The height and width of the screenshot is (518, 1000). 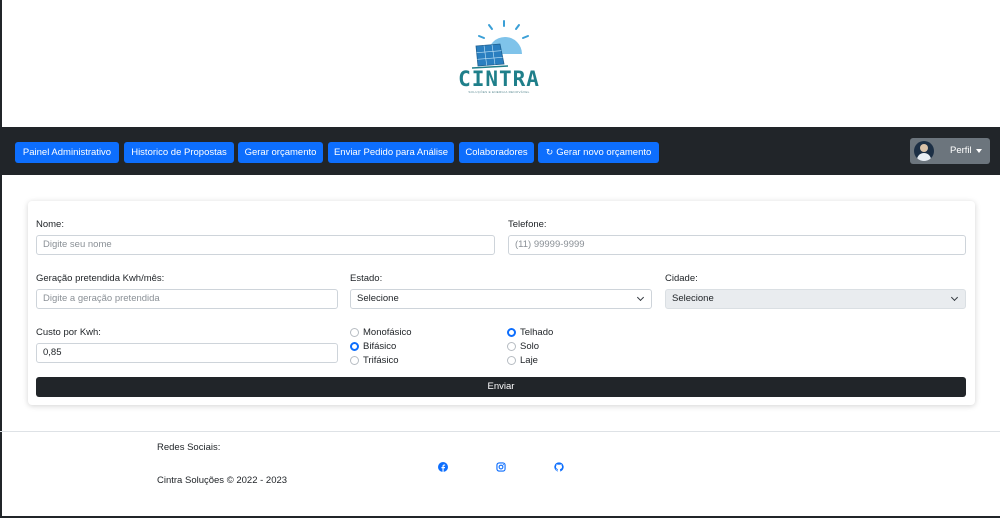 What do you see at coordinates (499, 79) in the screenshot?
I see `brand-name: CINTRA` at bounding box center [499, 79].